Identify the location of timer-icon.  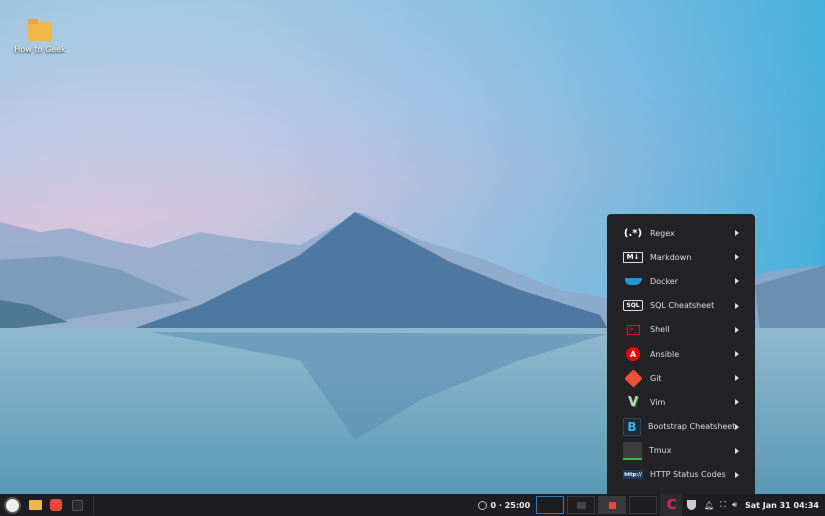
(482, 505).